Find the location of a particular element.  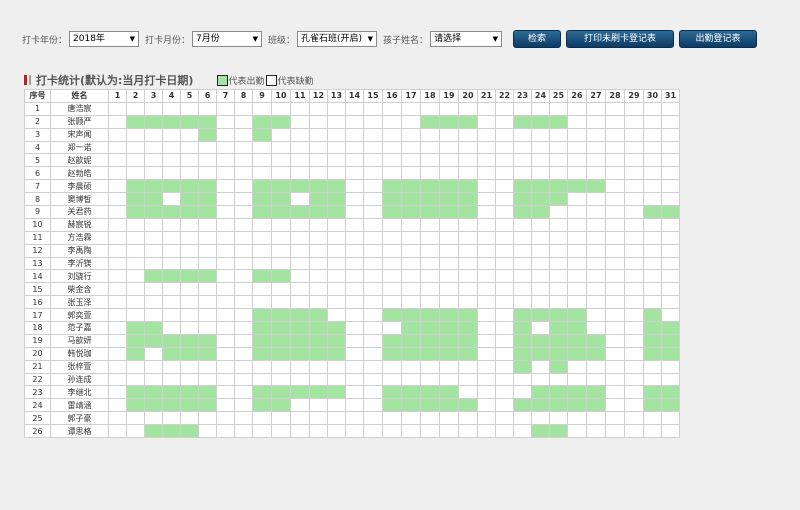

table-row: 22 孙连成 is located at coordinates (352, 379).